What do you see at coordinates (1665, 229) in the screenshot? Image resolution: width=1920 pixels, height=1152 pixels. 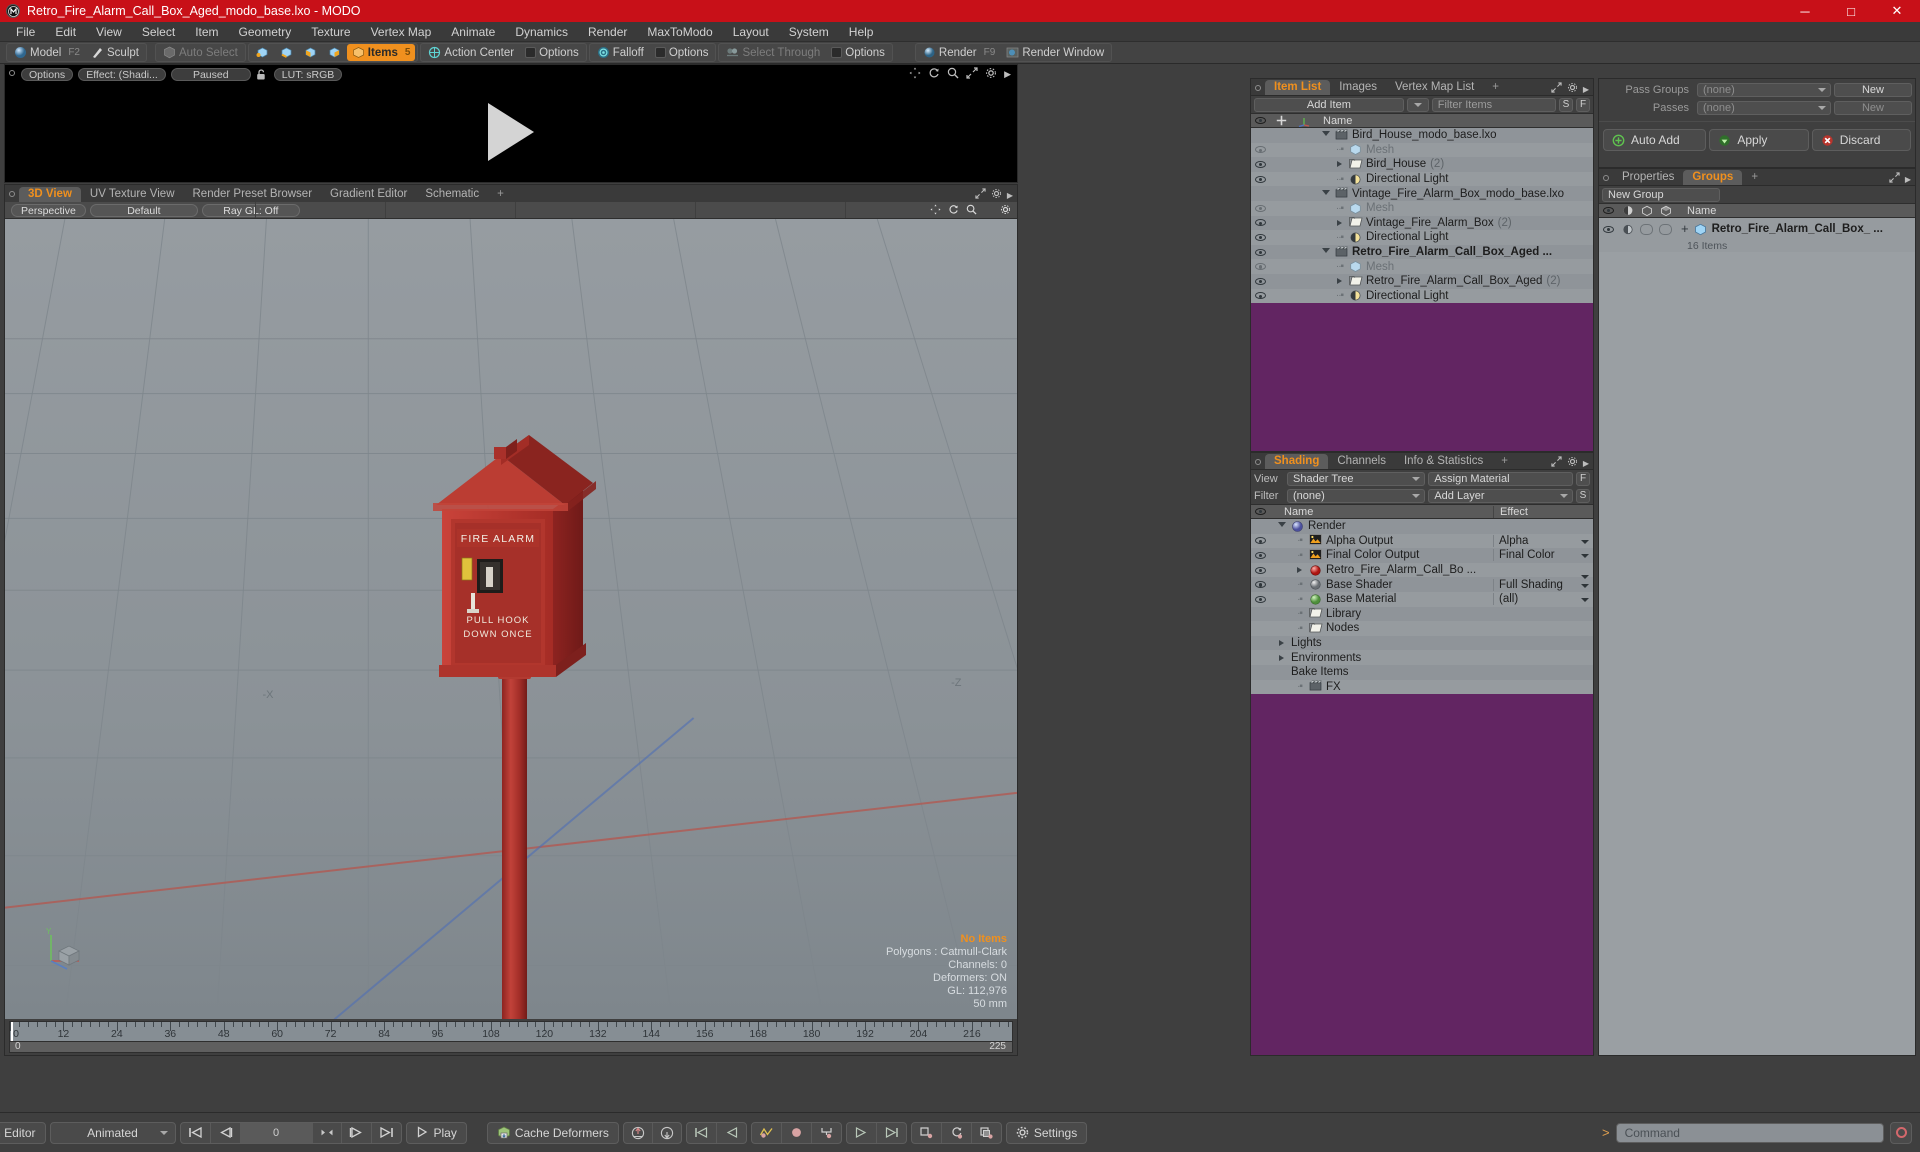 I see `group-row-solid-toggle` at bounding box center [1665, 229].